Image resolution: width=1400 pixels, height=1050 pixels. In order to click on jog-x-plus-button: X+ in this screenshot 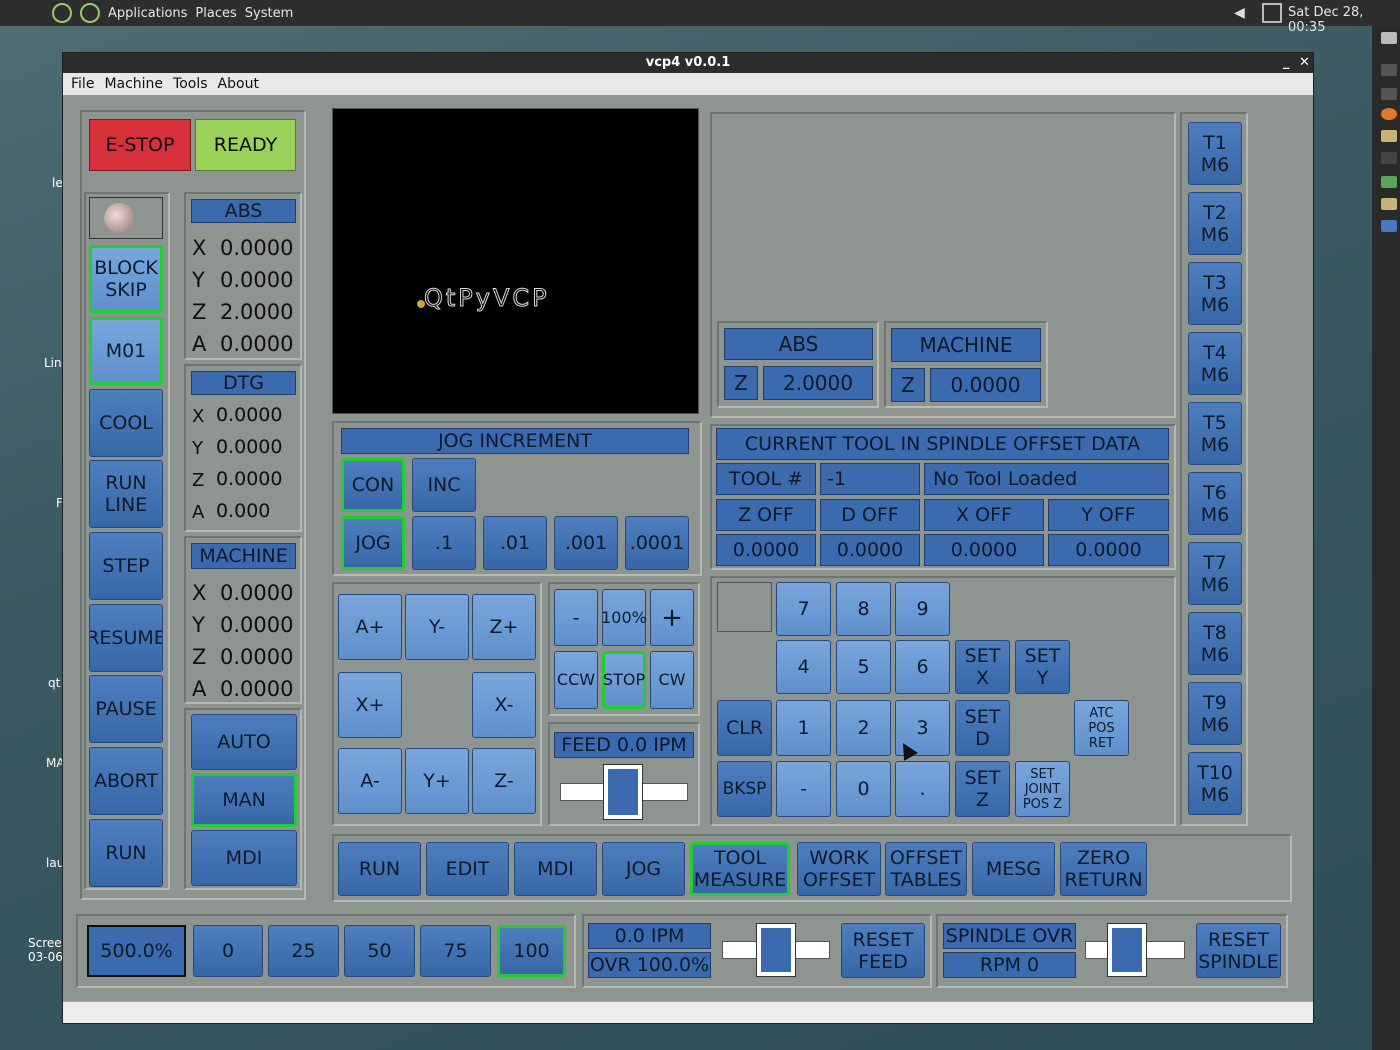, I will do `click(370, 705)`.